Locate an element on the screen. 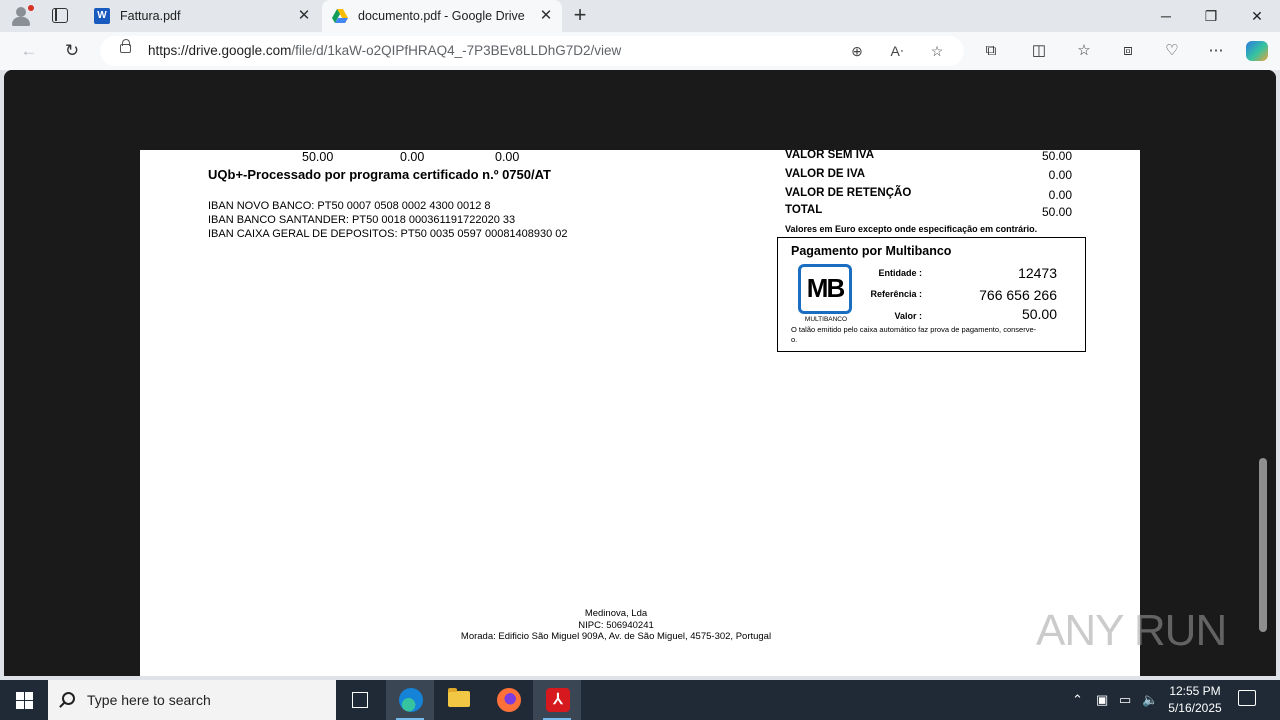 The image size is (1280, 720). task-view-icon is located at coordinates (360, 700).